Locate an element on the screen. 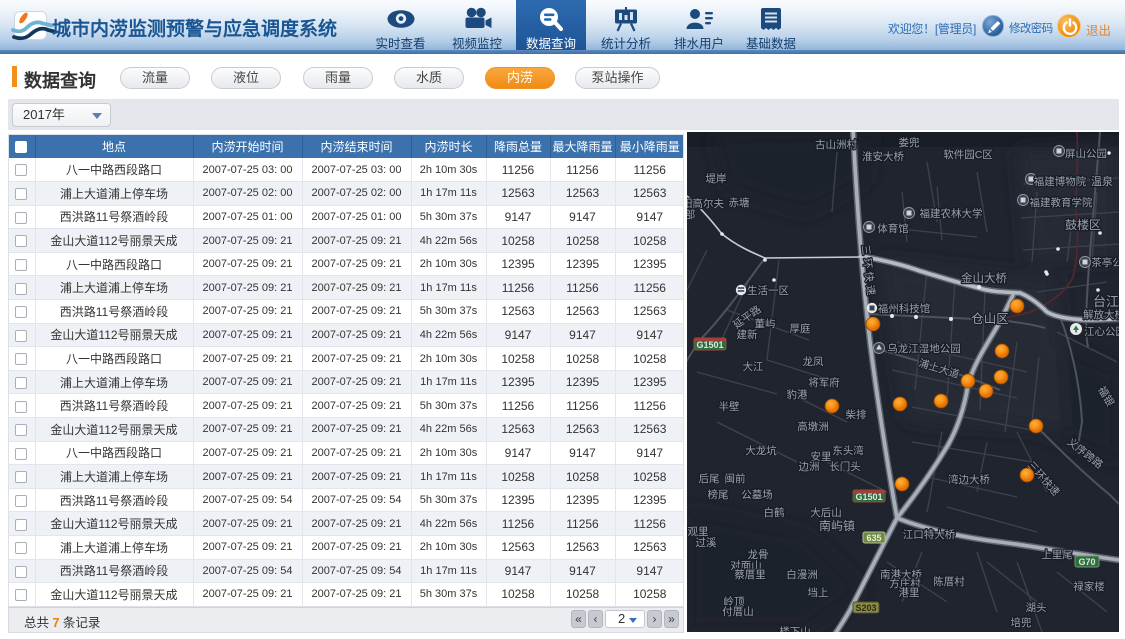 Image resolution: width=1125 pixels, height=639 pixels. svg-text: 培兜 is located at coordinates (1022, 622).